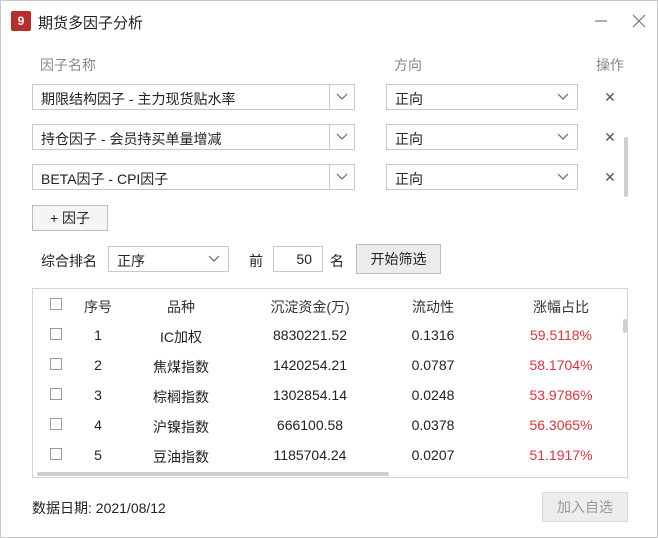 The height and width of the screenshot is (538, 658). What do you see at coordinates (561, 455) in the screenshot?
I see `cell-rise-ratio: 51.1917%` at bounding box center [561, 455].